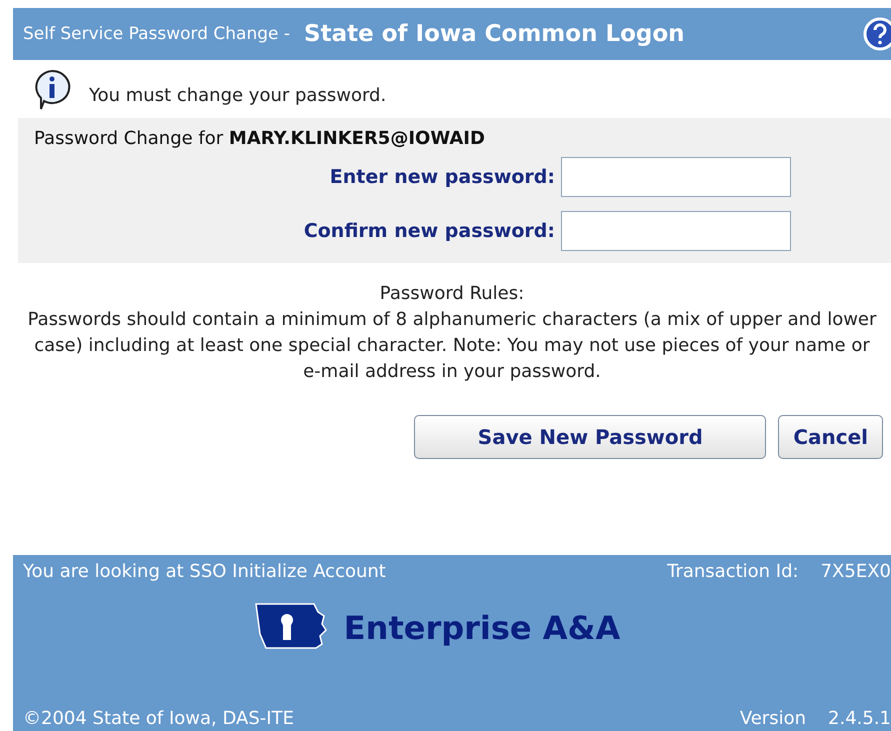 The width and height of the screenshot is (891, 731). I want to click on save-button: Save New Password, so click(590, 437).